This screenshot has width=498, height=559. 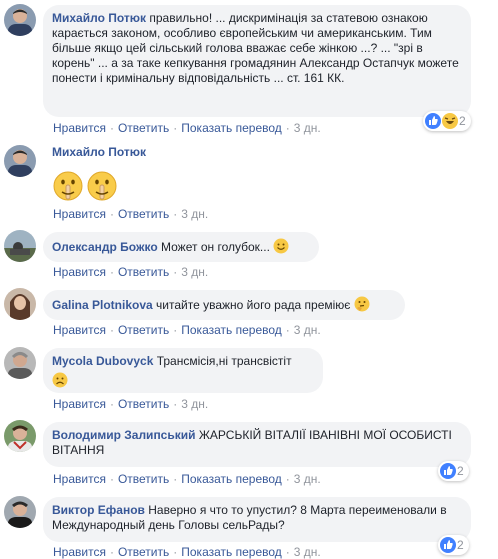 What do you see at coordinates (98, 510) in the screenshot?
I see `comment-author: Виктор Ефанов` at bounding box center [98, 510].